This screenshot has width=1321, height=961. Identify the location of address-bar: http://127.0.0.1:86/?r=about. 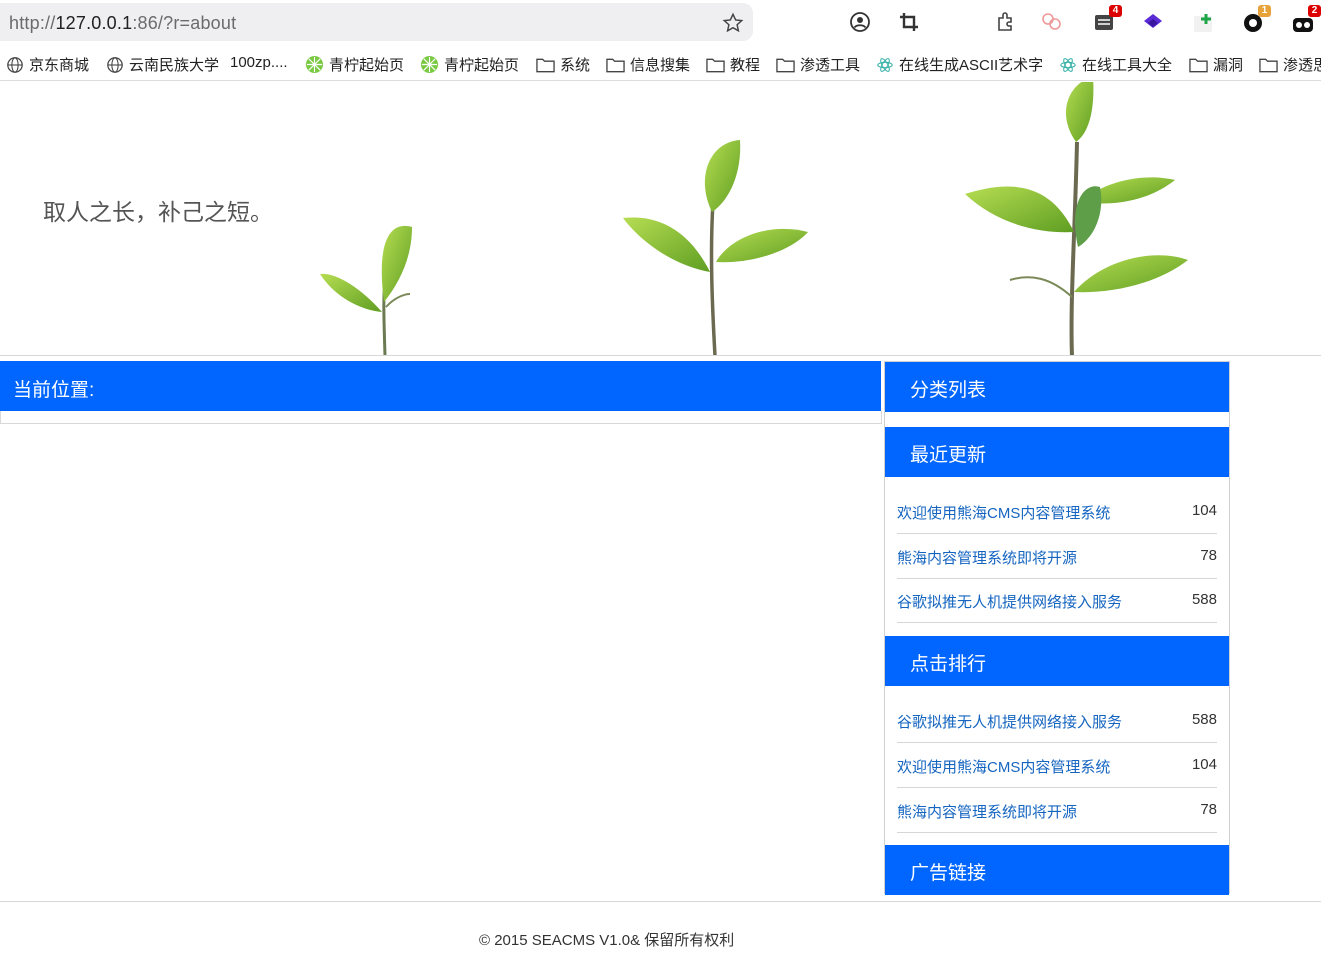
(376, 22).